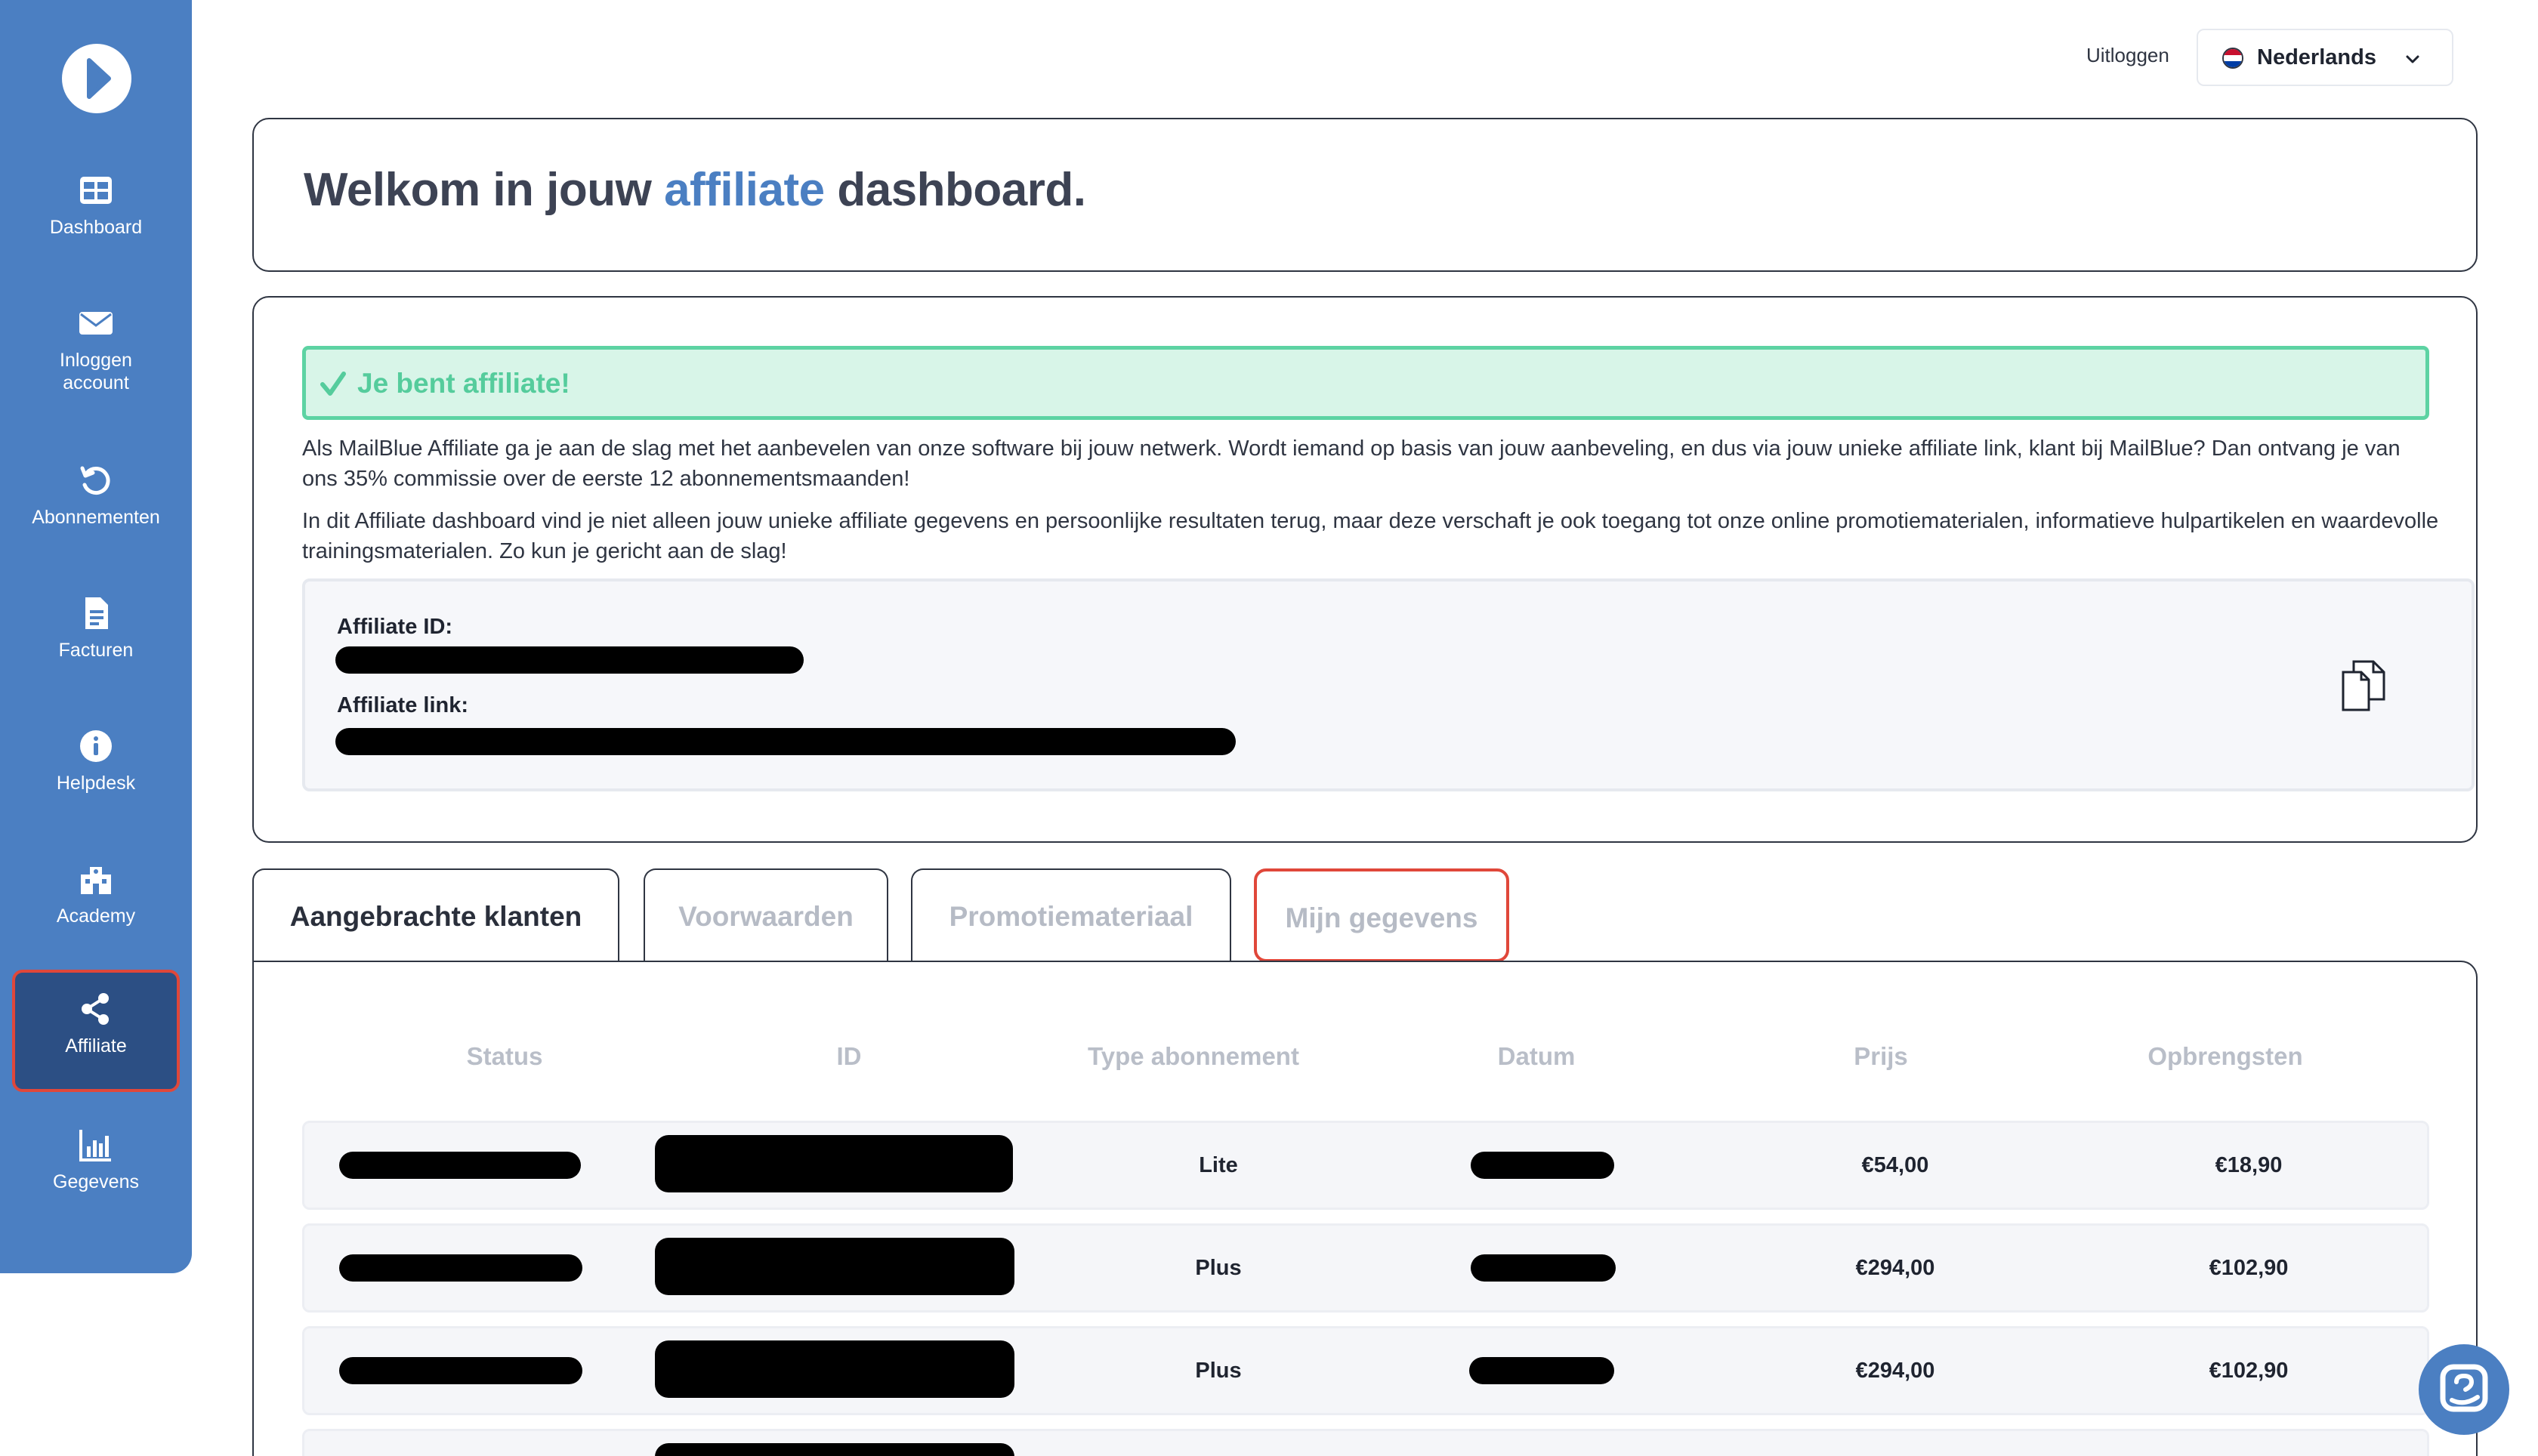  Describe the element at coordinates (96, 205) in the screenshot. I see `sidebar-item-dashboard: Dashboard` at that location.